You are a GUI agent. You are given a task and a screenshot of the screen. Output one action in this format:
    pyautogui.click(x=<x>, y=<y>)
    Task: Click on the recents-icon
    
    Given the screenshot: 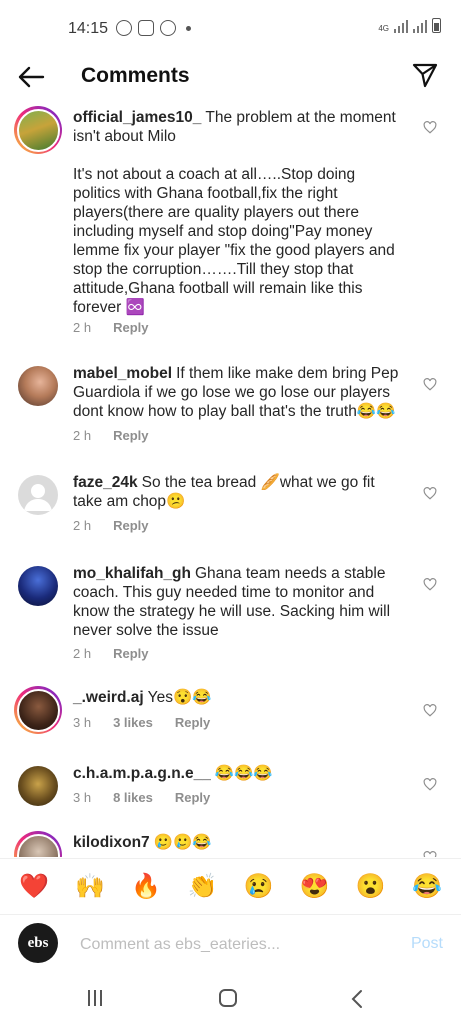 What is the action you would take?
    pyautogui.click(x=95, y=998)
    